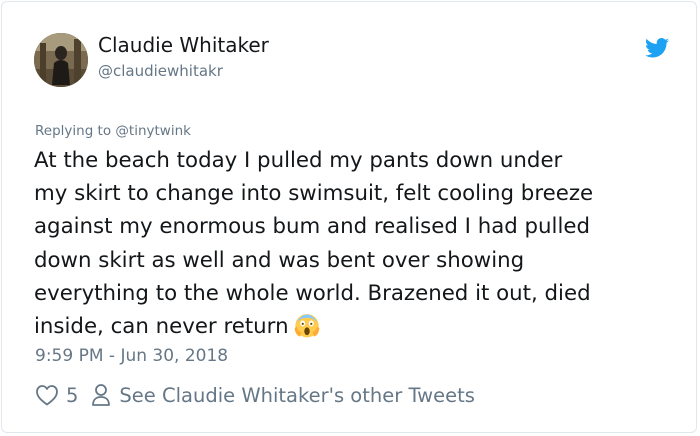 This screenshot has width=700, height=436. Describe the element at coordinates (359, 326) in the screenshot. I see `tweet-text-last-line: inside, can never return` at that location.